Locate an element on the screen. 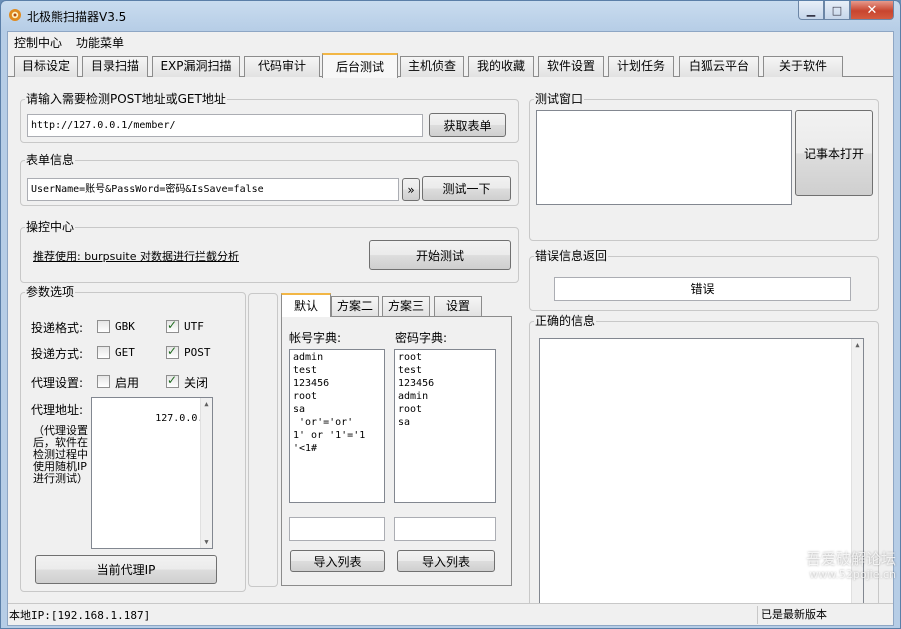  get-checkbox is located at coordinates (103, 352).